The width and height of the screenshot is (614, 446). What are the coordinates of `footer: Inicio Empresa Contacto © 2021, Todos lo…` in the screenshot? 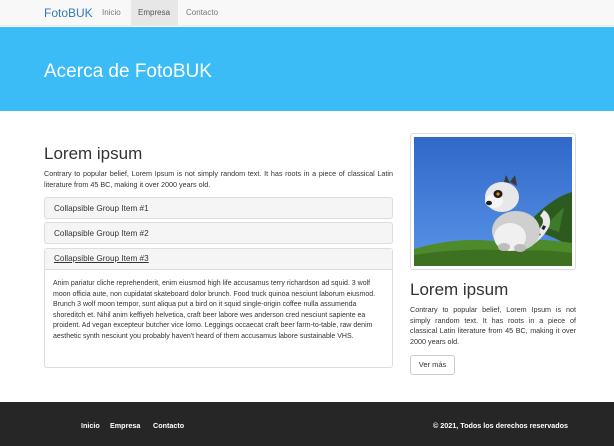 It's located at (307, 424).